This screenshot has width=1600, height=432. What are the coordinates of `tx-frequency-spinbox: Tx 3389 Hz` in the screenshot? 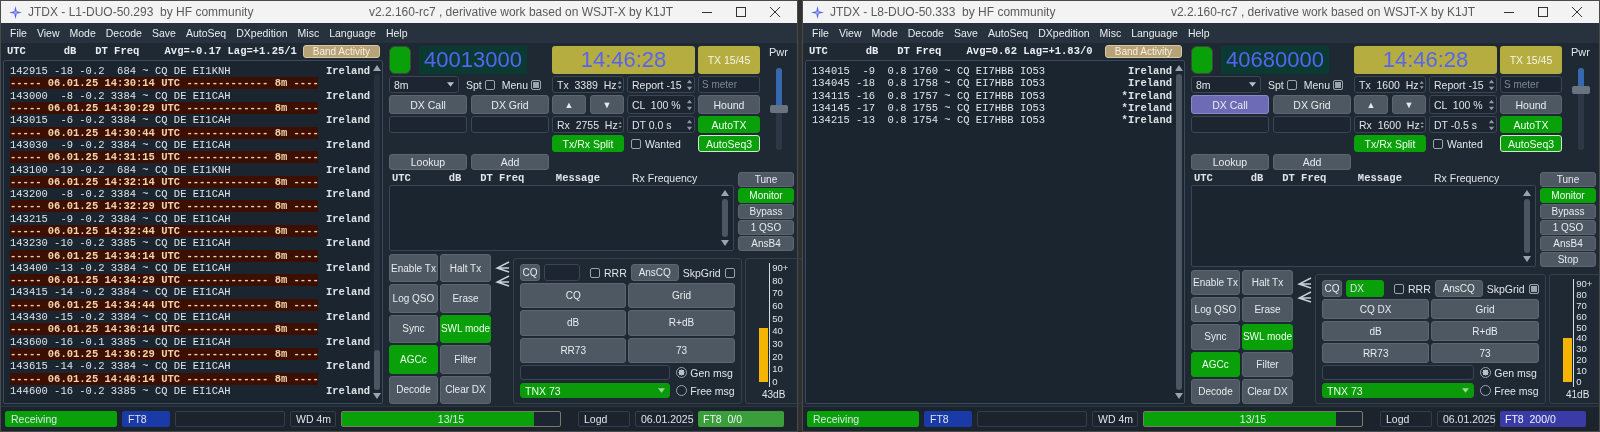 It's located at (588, 84).